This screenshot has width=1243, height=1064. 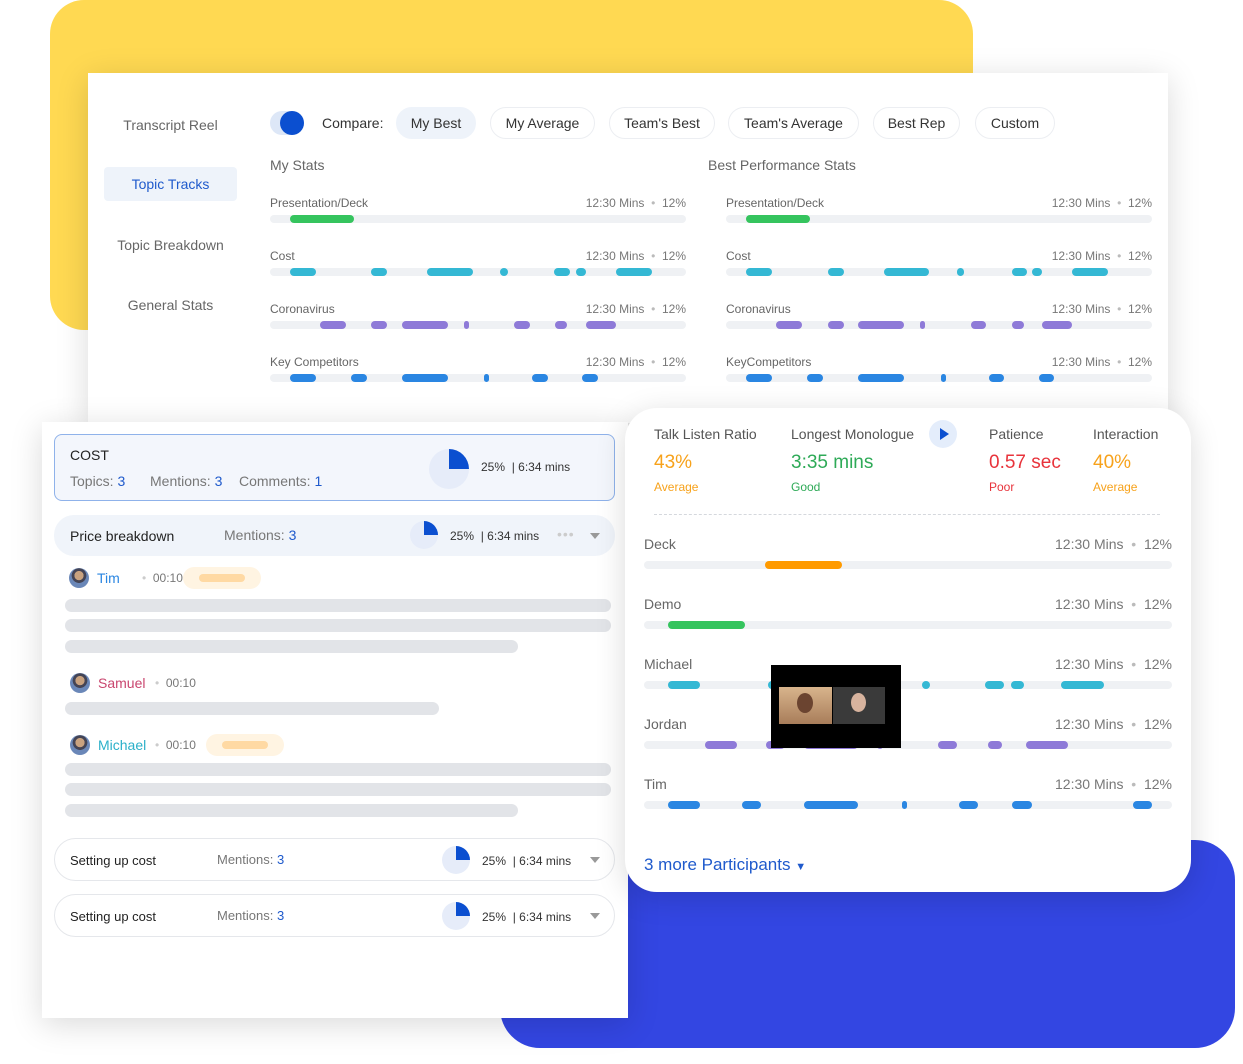 I want to click on more-options-icon: •••, so click(x=566, y=534).